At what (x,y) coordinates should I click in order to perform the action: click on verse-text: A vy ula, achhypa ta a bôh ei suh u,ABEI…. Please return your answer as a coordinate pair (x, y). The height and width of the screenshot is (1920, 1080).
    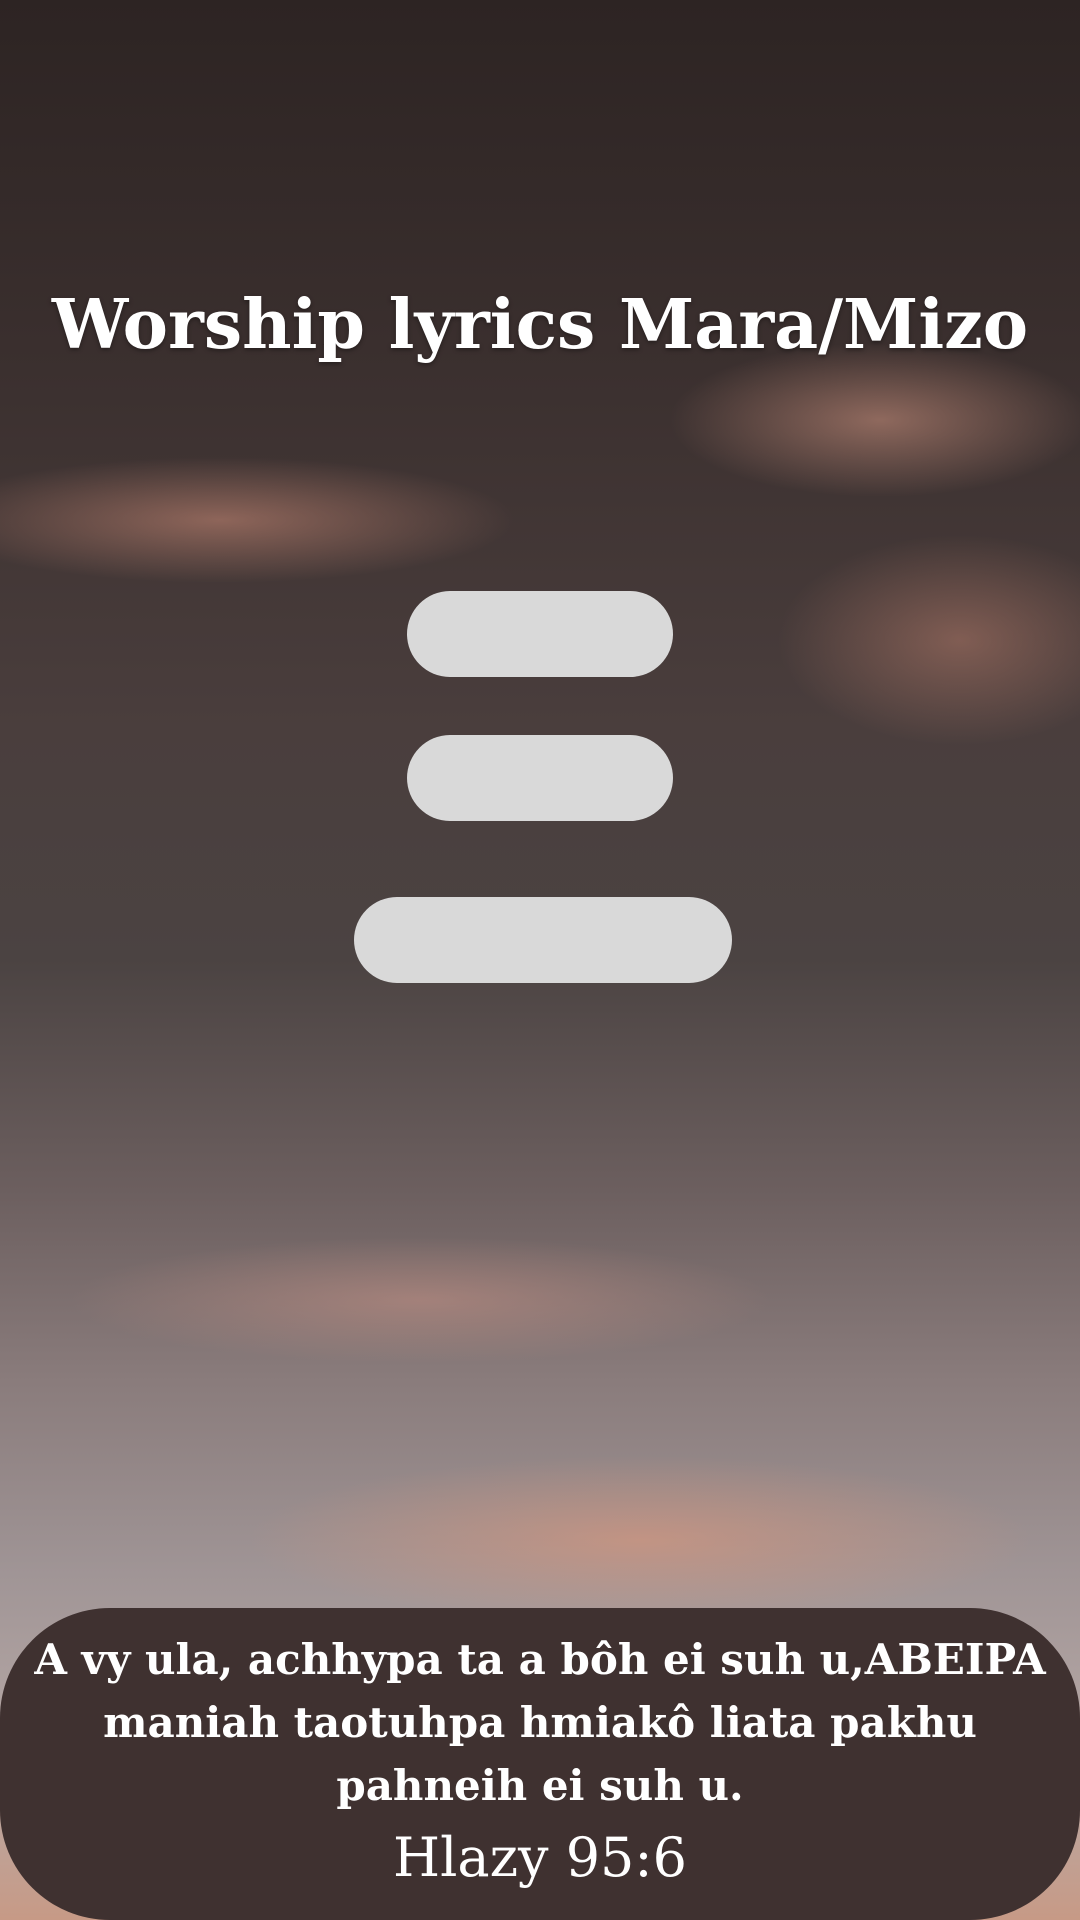
    Looking at the image, I should click on (540, 1722).